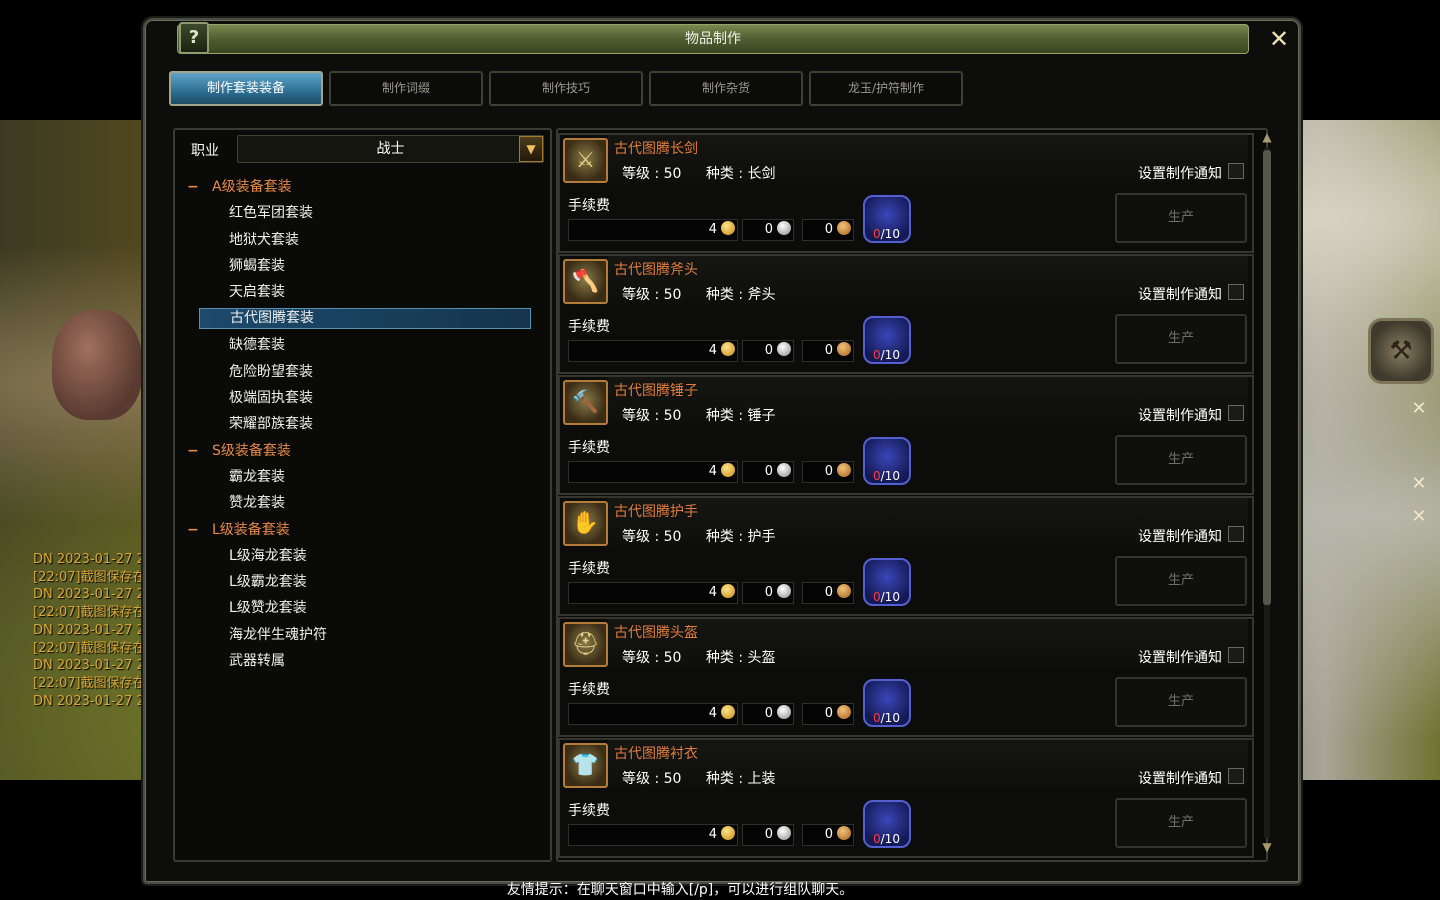 This screenshot has width=1440, height=900. Describe the element at coordinates (365, 319) in the screenshot. I see `tree-item: 古代图腾套装` at that location.